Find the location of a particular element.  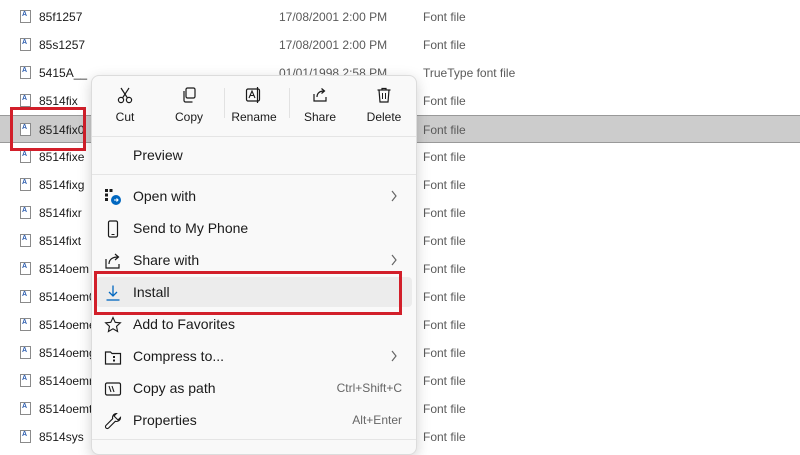

cut-button: Cut is located at coordinates (125, 109).